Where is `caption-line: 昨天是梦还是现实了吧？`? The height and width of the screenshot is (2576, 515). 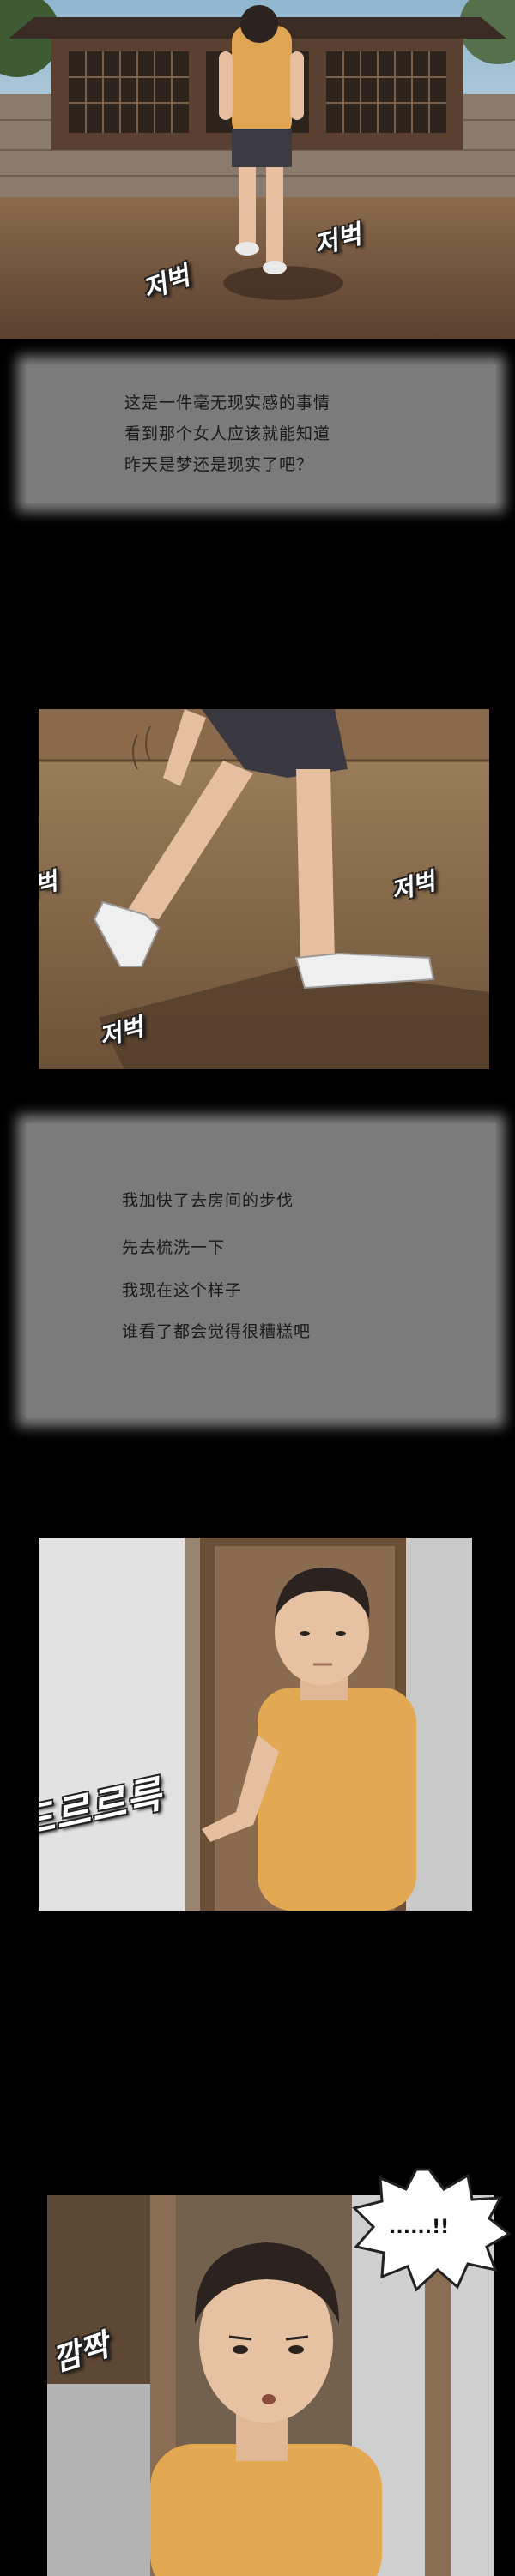
caption-line: 昨天是梦还是现实了吧？ is located at coordinates (219, 465).